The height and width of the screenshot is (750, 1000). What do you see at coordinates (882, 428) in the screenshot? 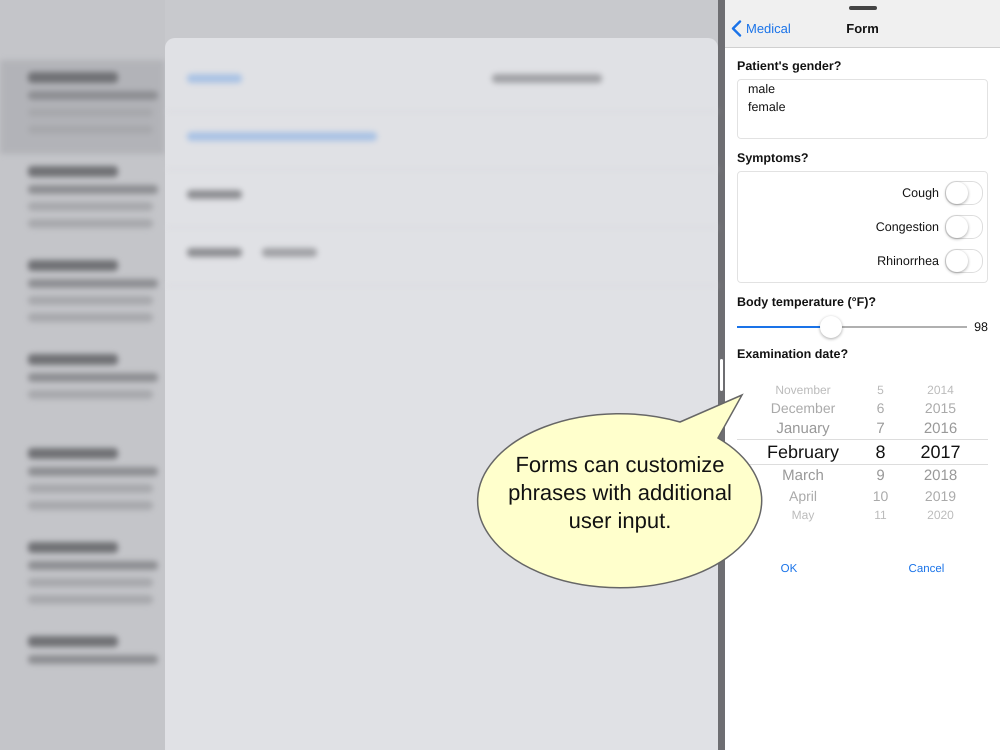
I see `picker-row: January 7 2016` at bounding box center [882, 428].